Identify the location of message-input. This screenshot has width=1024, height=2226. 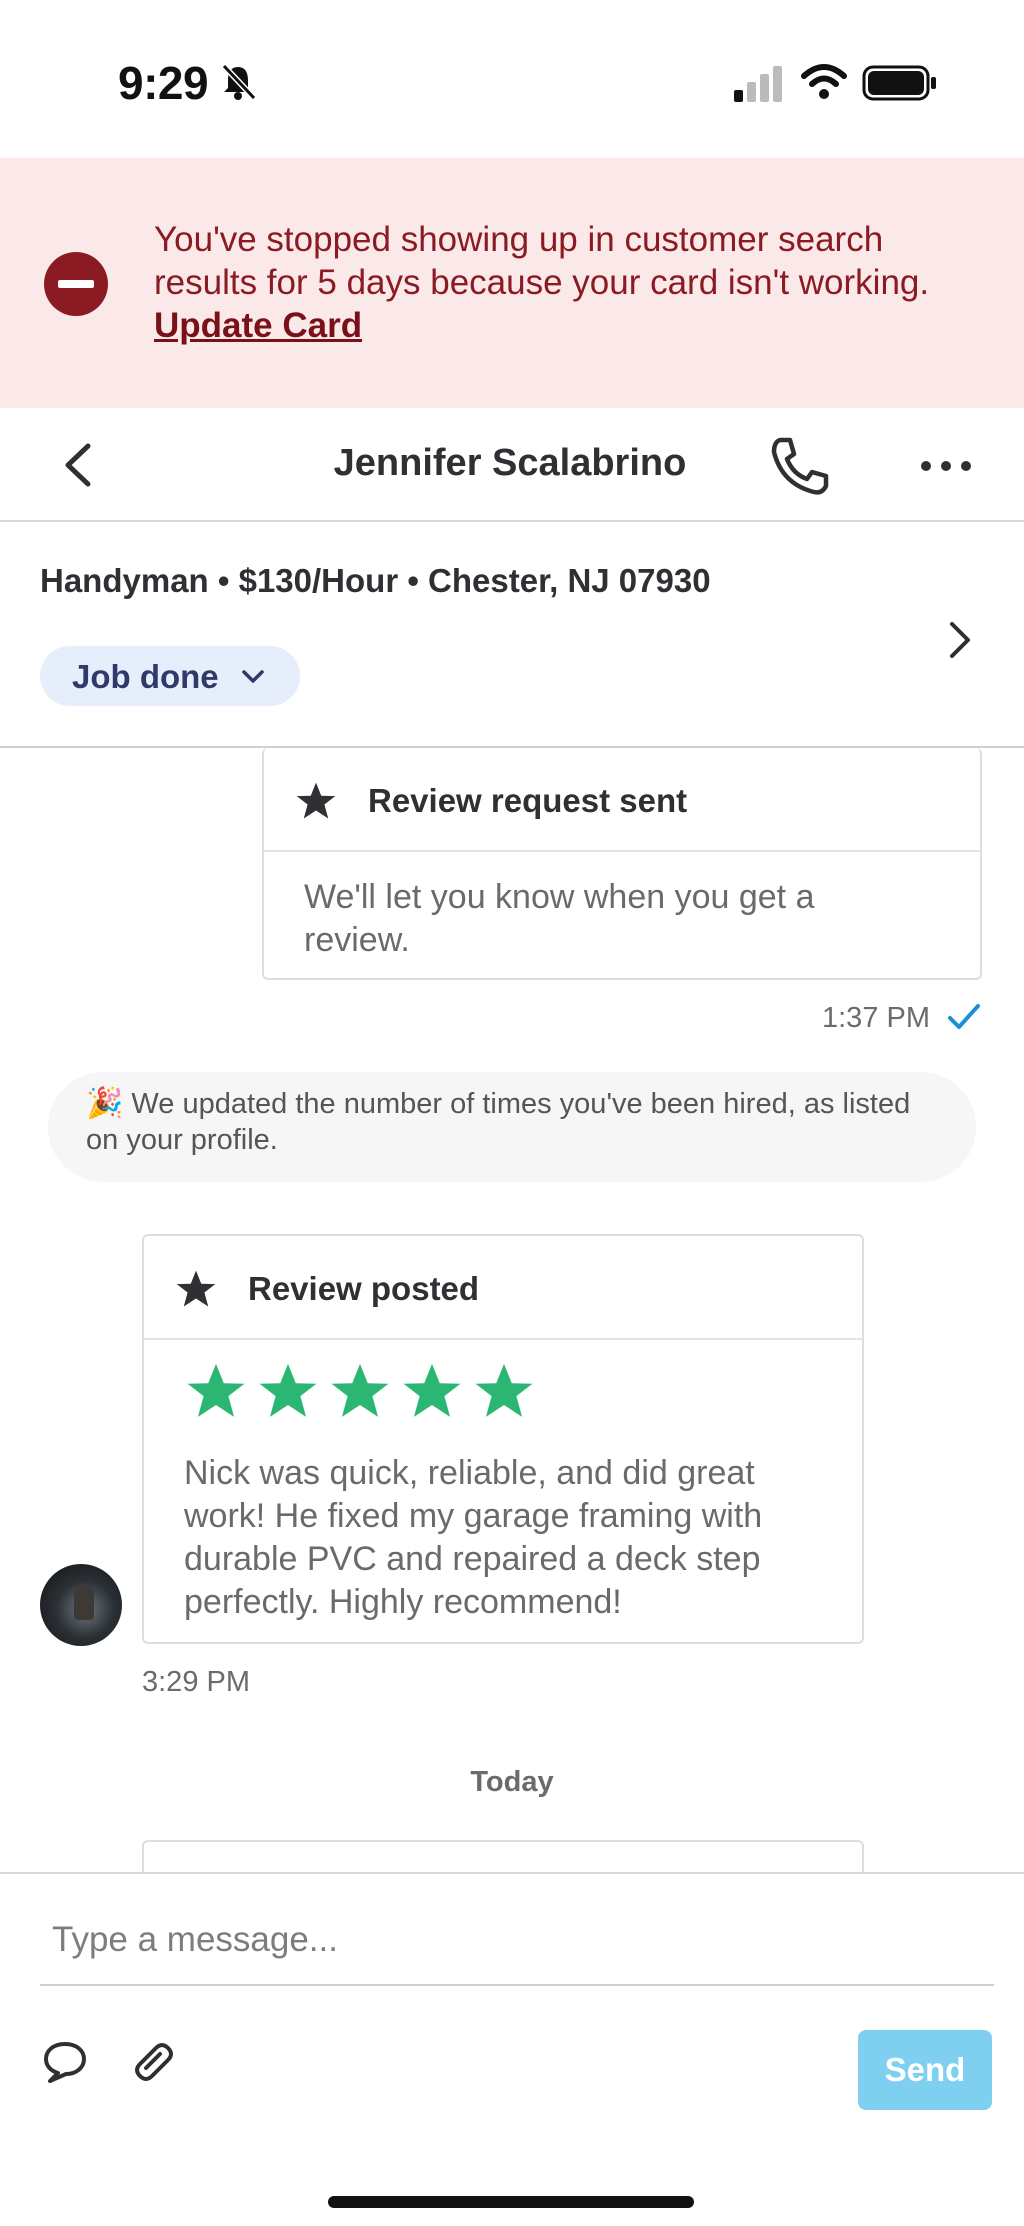
(517, 1941).